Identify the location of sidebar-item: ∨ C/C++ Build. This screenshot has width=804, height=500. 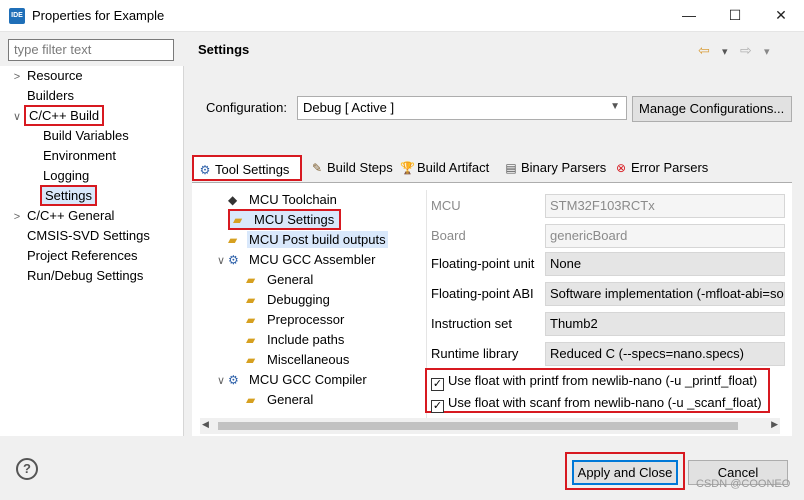
(81, 116).